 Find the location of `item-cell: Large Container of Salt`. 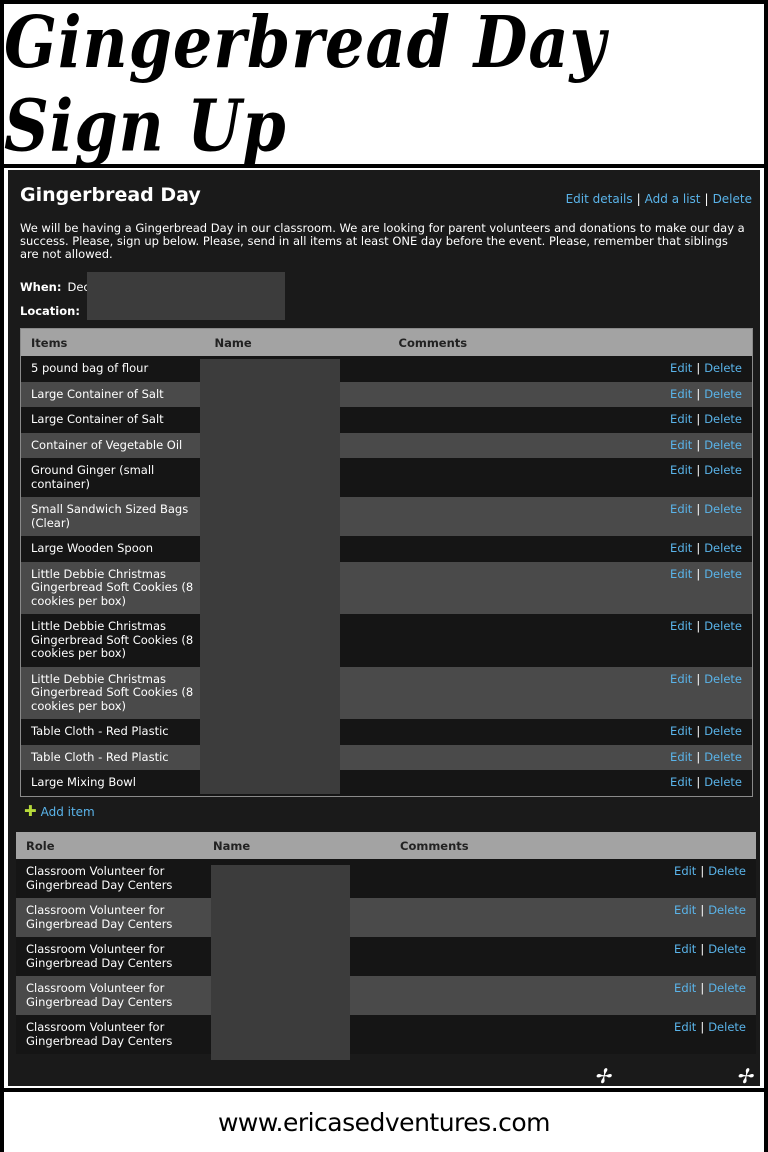

item-cell: Large Container of Salt is located at coordinates (112, 394).